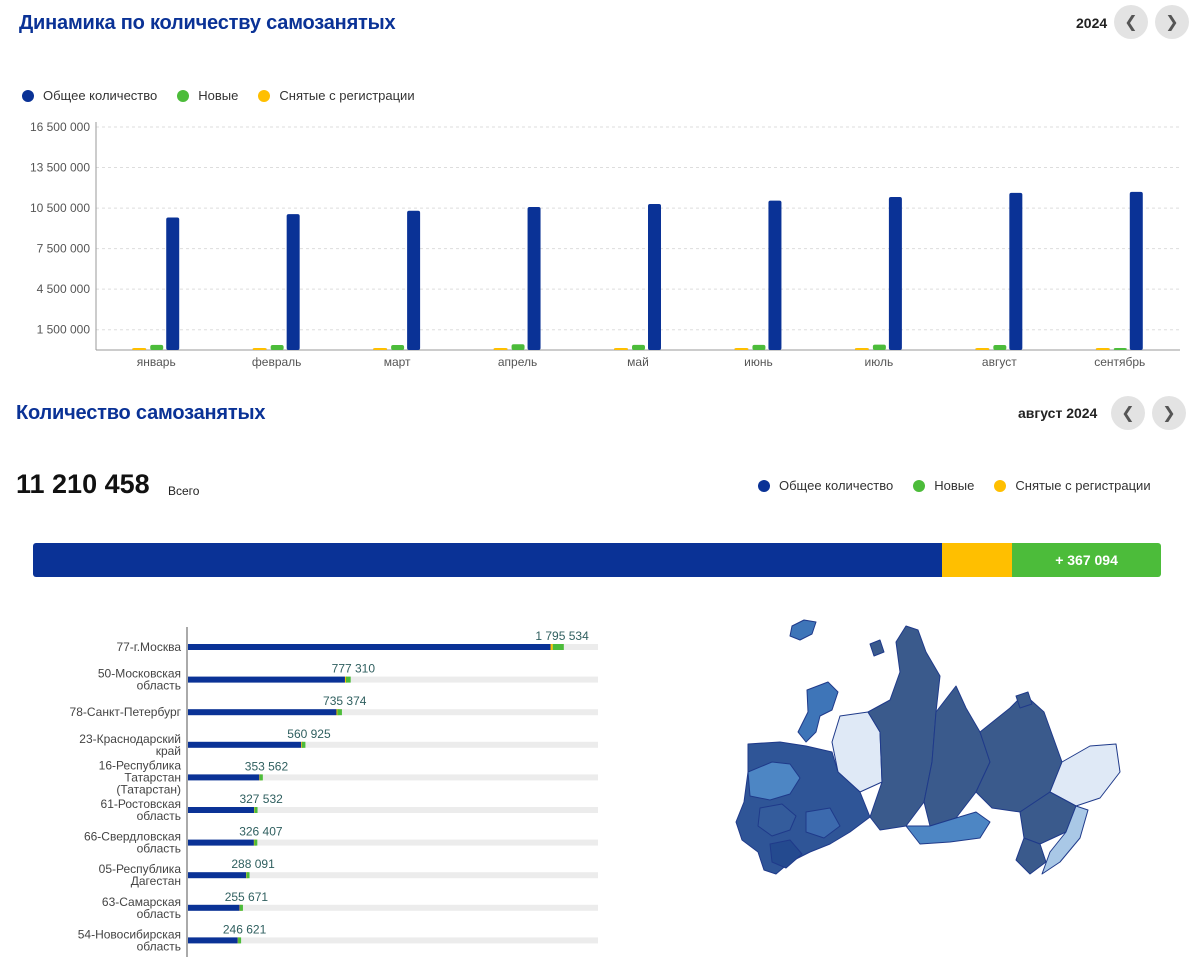  What do you see at coordinates (1128, 413) in the screenshot?
I see `prev-period-button: ❮` at bounding box center [1128, 413].